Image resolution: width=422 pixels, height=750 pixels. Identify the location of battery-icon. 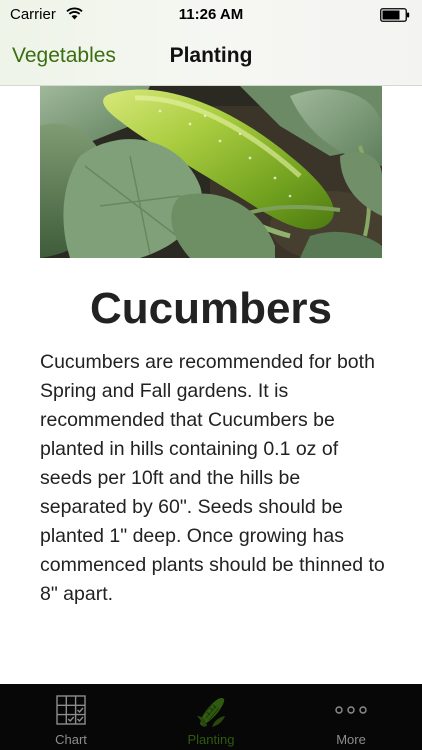
(395, 15).